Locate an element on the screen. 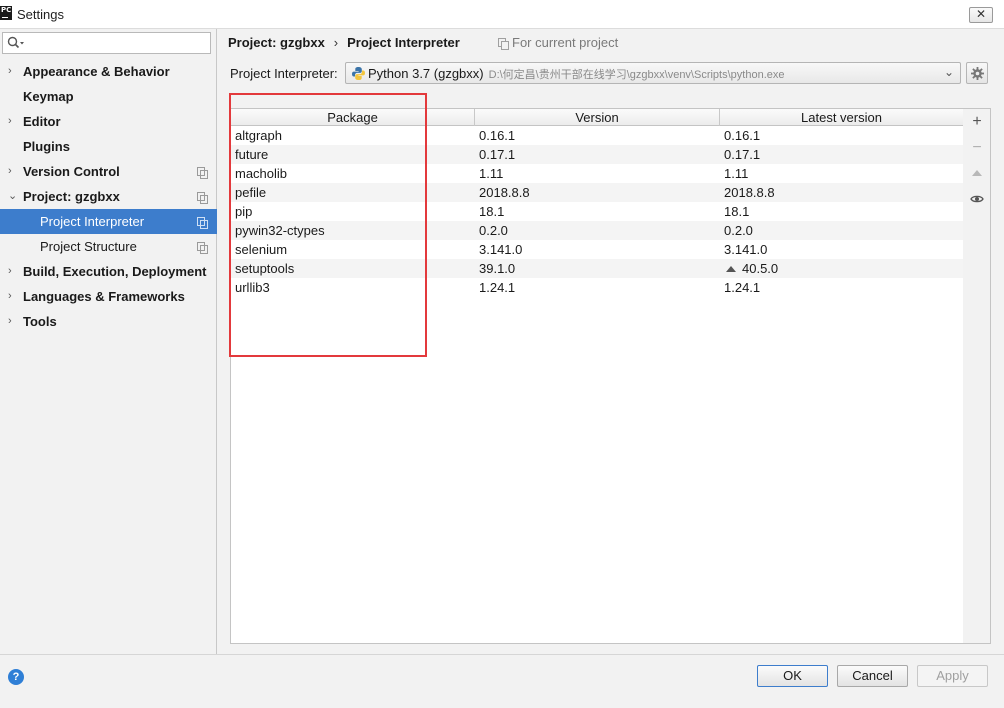 This screenshot has height=708, width=1004. sidebar-item-project-structure: Project Structure is located at coordinates (108, 246).